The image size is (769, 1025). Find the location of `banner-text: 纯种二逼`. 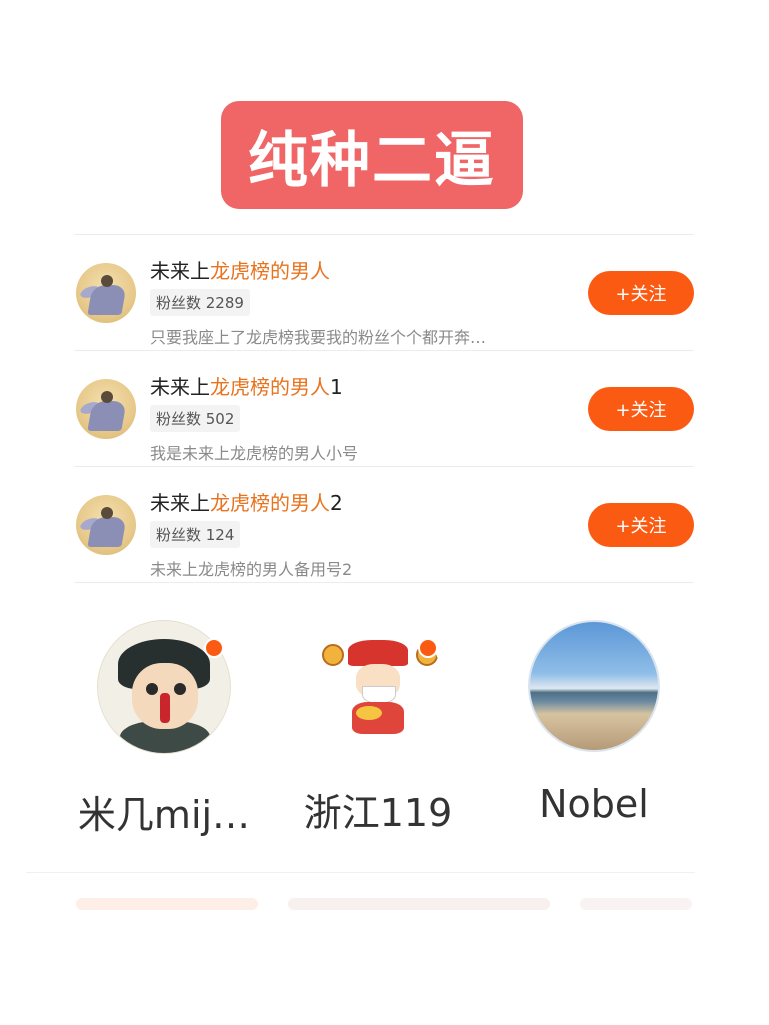

banner-text: 纯种二逼 is located at coordinates (372, 160).